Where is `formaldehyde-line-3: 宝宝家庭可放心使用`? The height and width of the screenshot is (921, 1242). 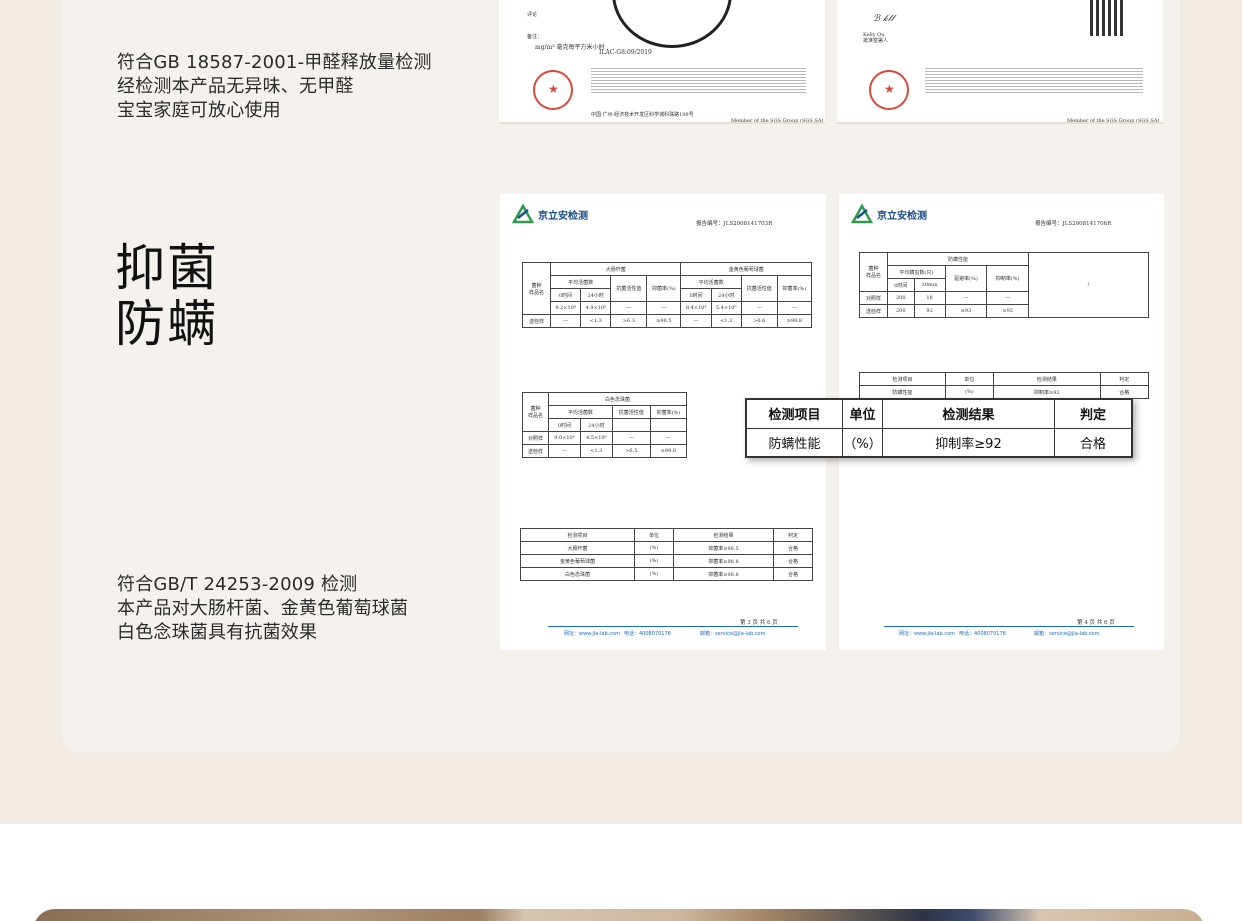
formaldehyde-line-3: 宝宝家庭可放心使用 is located at coordinates (199, 110).